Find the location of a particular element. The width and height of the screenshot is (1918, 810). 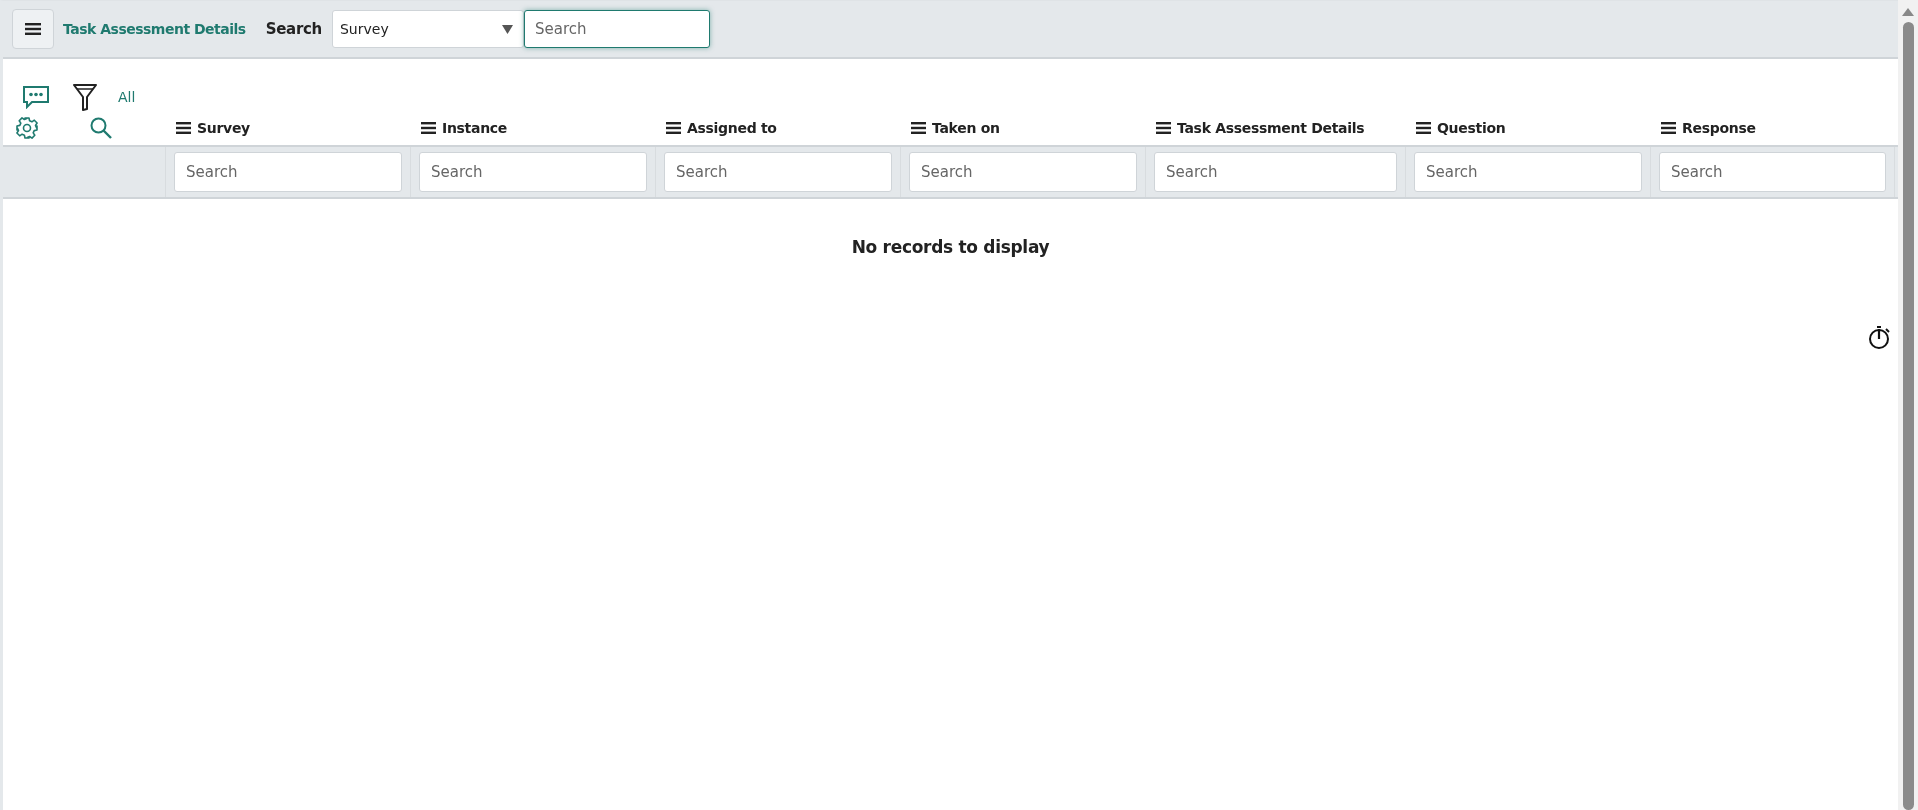

menu-button is located at coordinates (33, 29).